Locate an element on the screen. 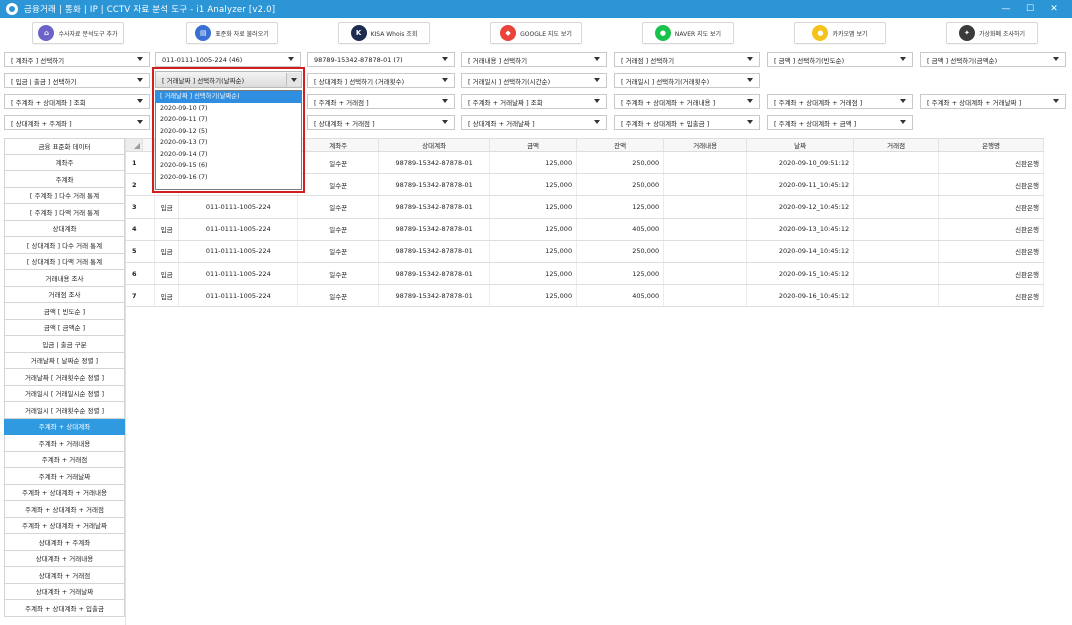 Image resolution: width=1072 pixels, height=625 pixels. main-counterpart-deposit-query: [ 주계좌 + 상대계좌 + 입출금 ] is located at coordinates (687, 122).